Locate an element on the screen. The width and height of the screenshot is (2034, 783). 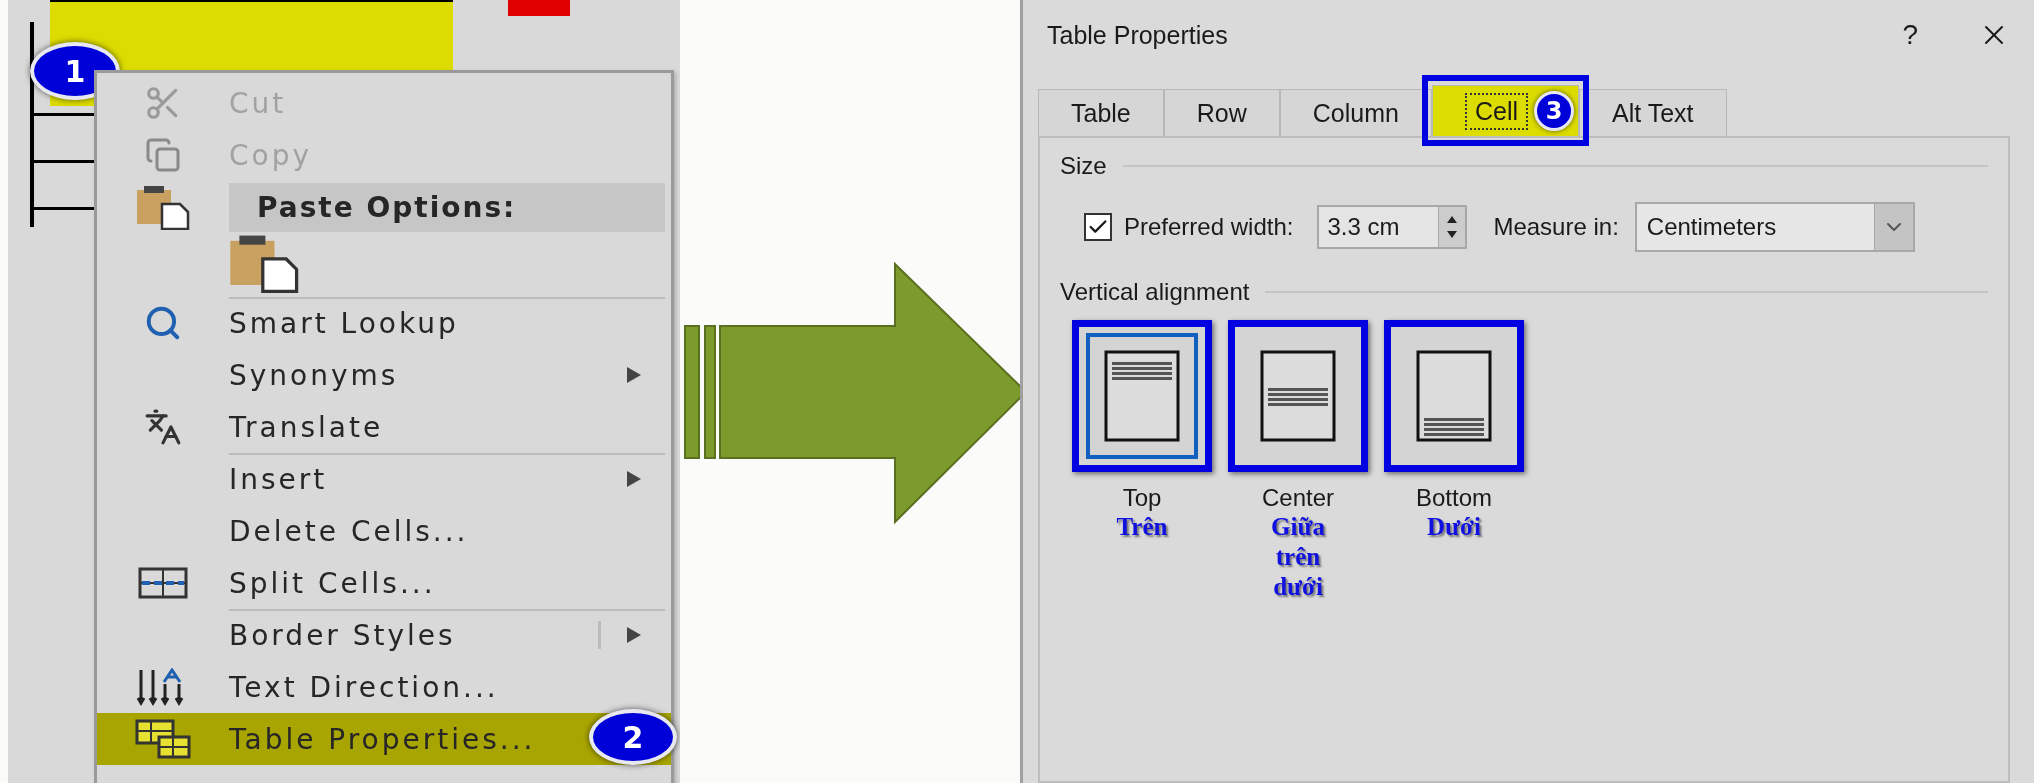
translate-icon is located at coordinates (163, 427).